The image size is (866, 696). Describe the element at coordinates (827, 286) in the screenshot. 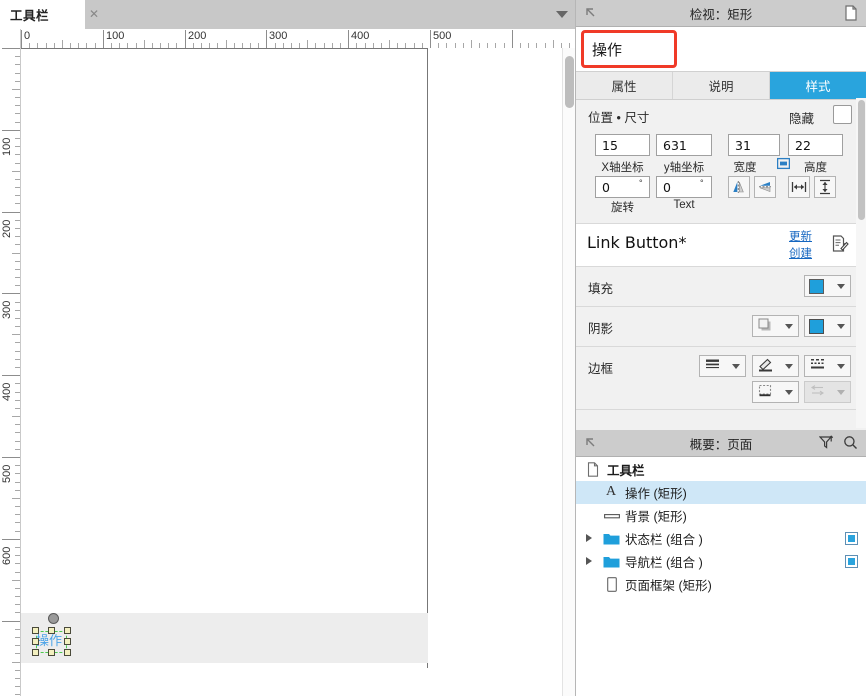

I see `fill-color-picker` at that location.